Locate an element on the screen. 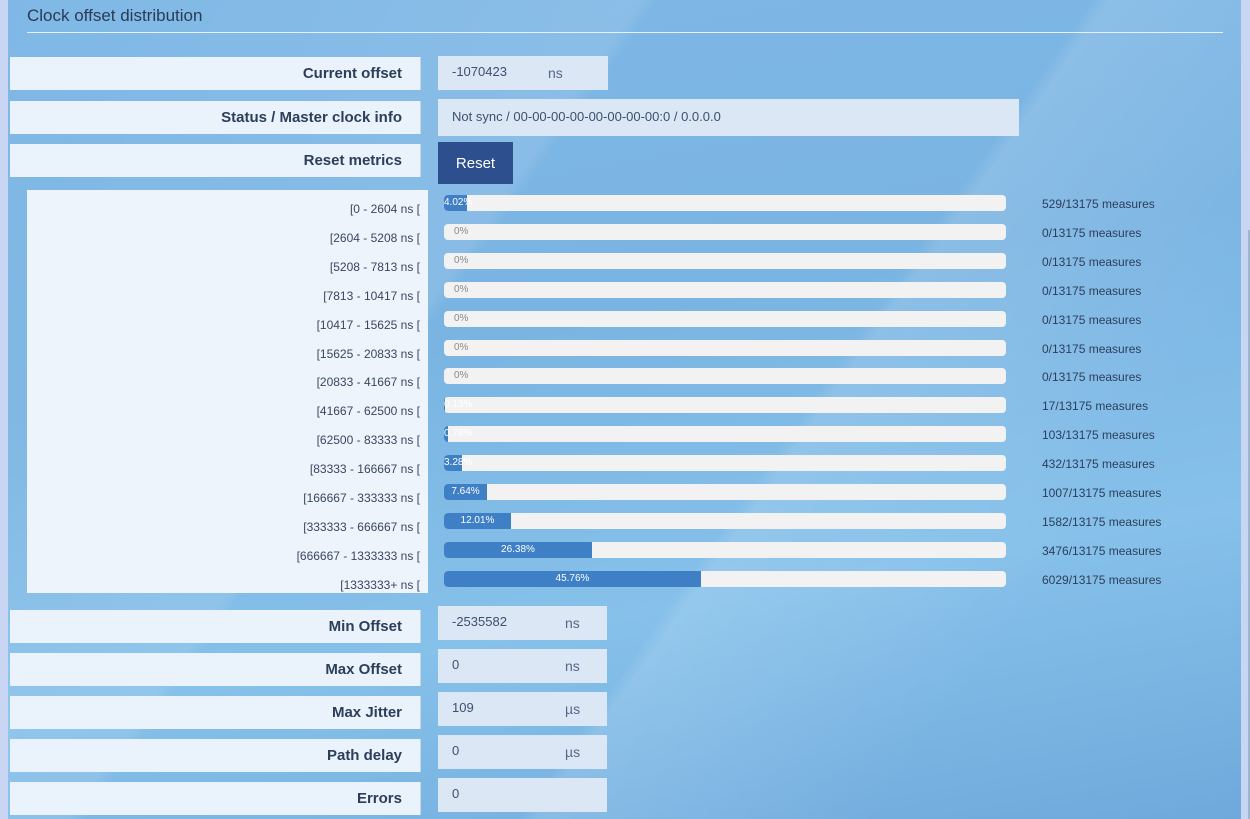 The height and width of the screenshot is (819, 1250). bucket-range-label: [15625 - 20833 ns [ is located at coordinates (368, 354).